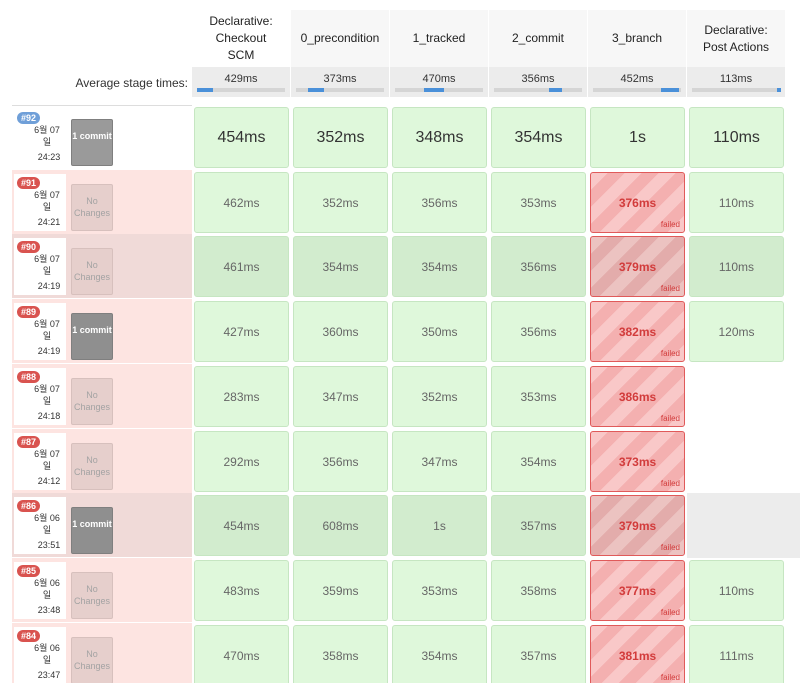 The image size is (800, 683). What do you see at coordinates (29, 312) in the screenshot?
I see `build-number-badge: #89` at bounding box center [29, 312].